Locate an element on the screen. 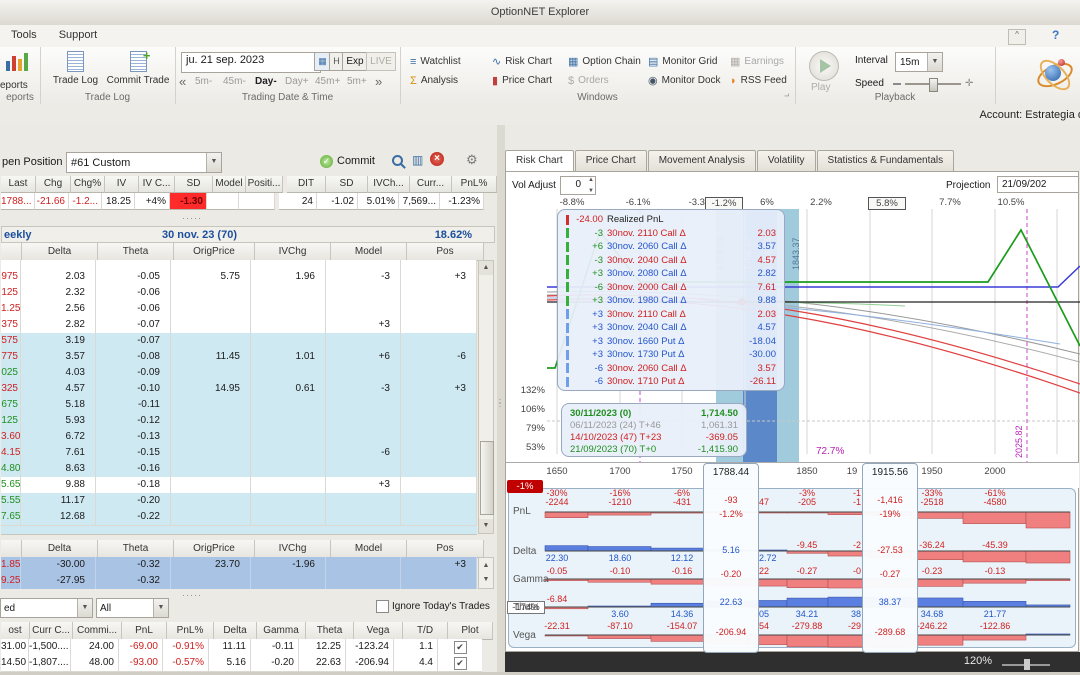 The width and height of the screenshot is (1080, 675). projection-date-field: 21/09/202 is located at coordinates (1038, 184).